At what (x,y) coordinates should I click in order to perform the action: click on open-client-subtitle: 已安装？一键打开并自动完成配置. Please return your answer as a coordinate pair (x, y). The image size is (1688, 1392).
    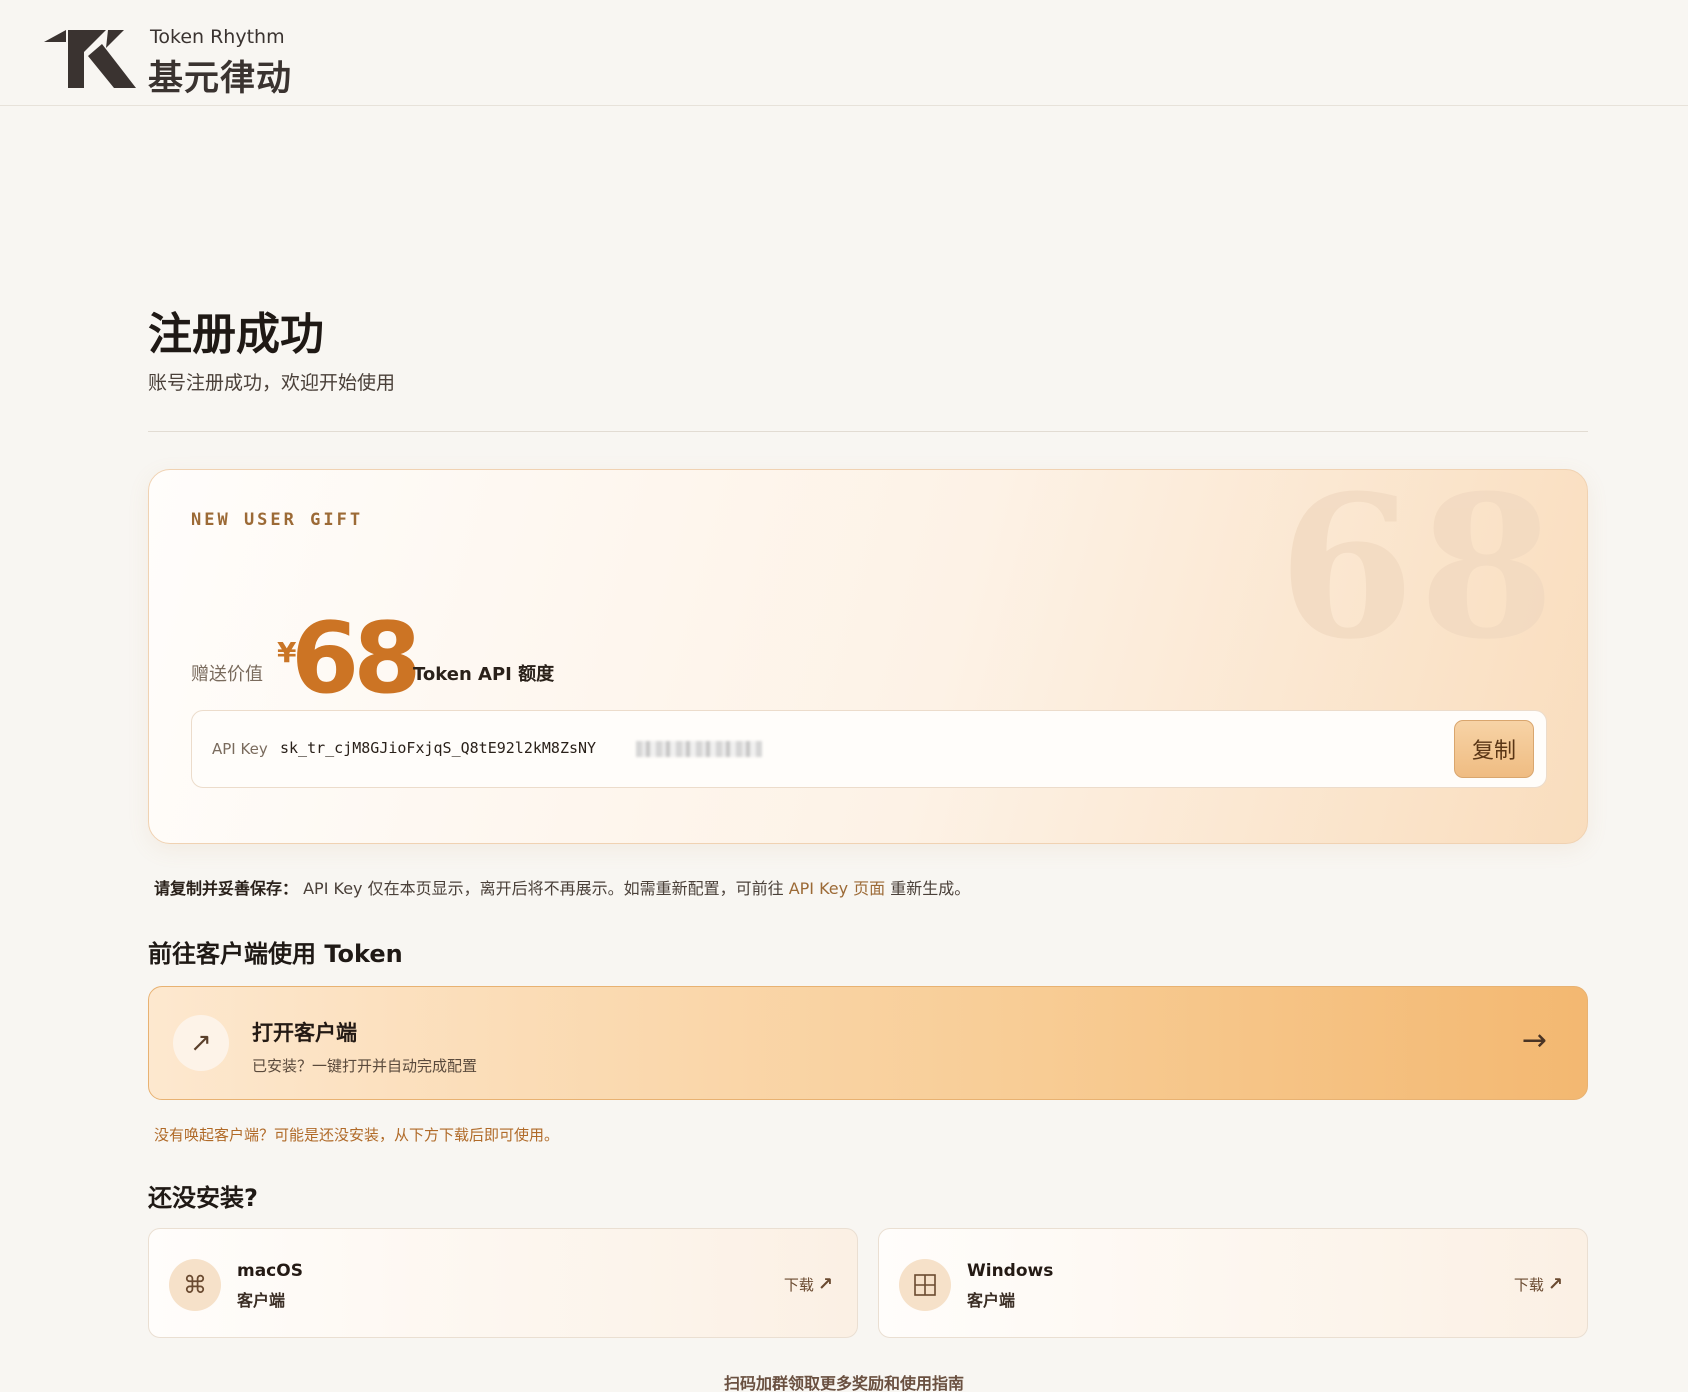
    Looking at the image, I should click on (365, 1066).